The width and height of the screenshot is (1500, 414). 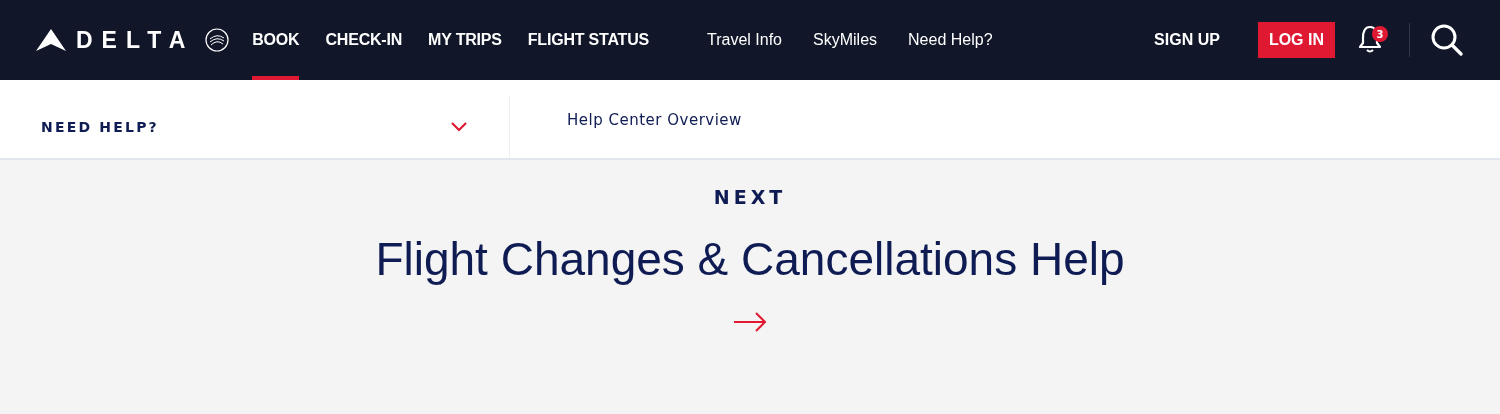 I want to click on secondary-nav-link: SkyMiles, so click(x=845, y=40).